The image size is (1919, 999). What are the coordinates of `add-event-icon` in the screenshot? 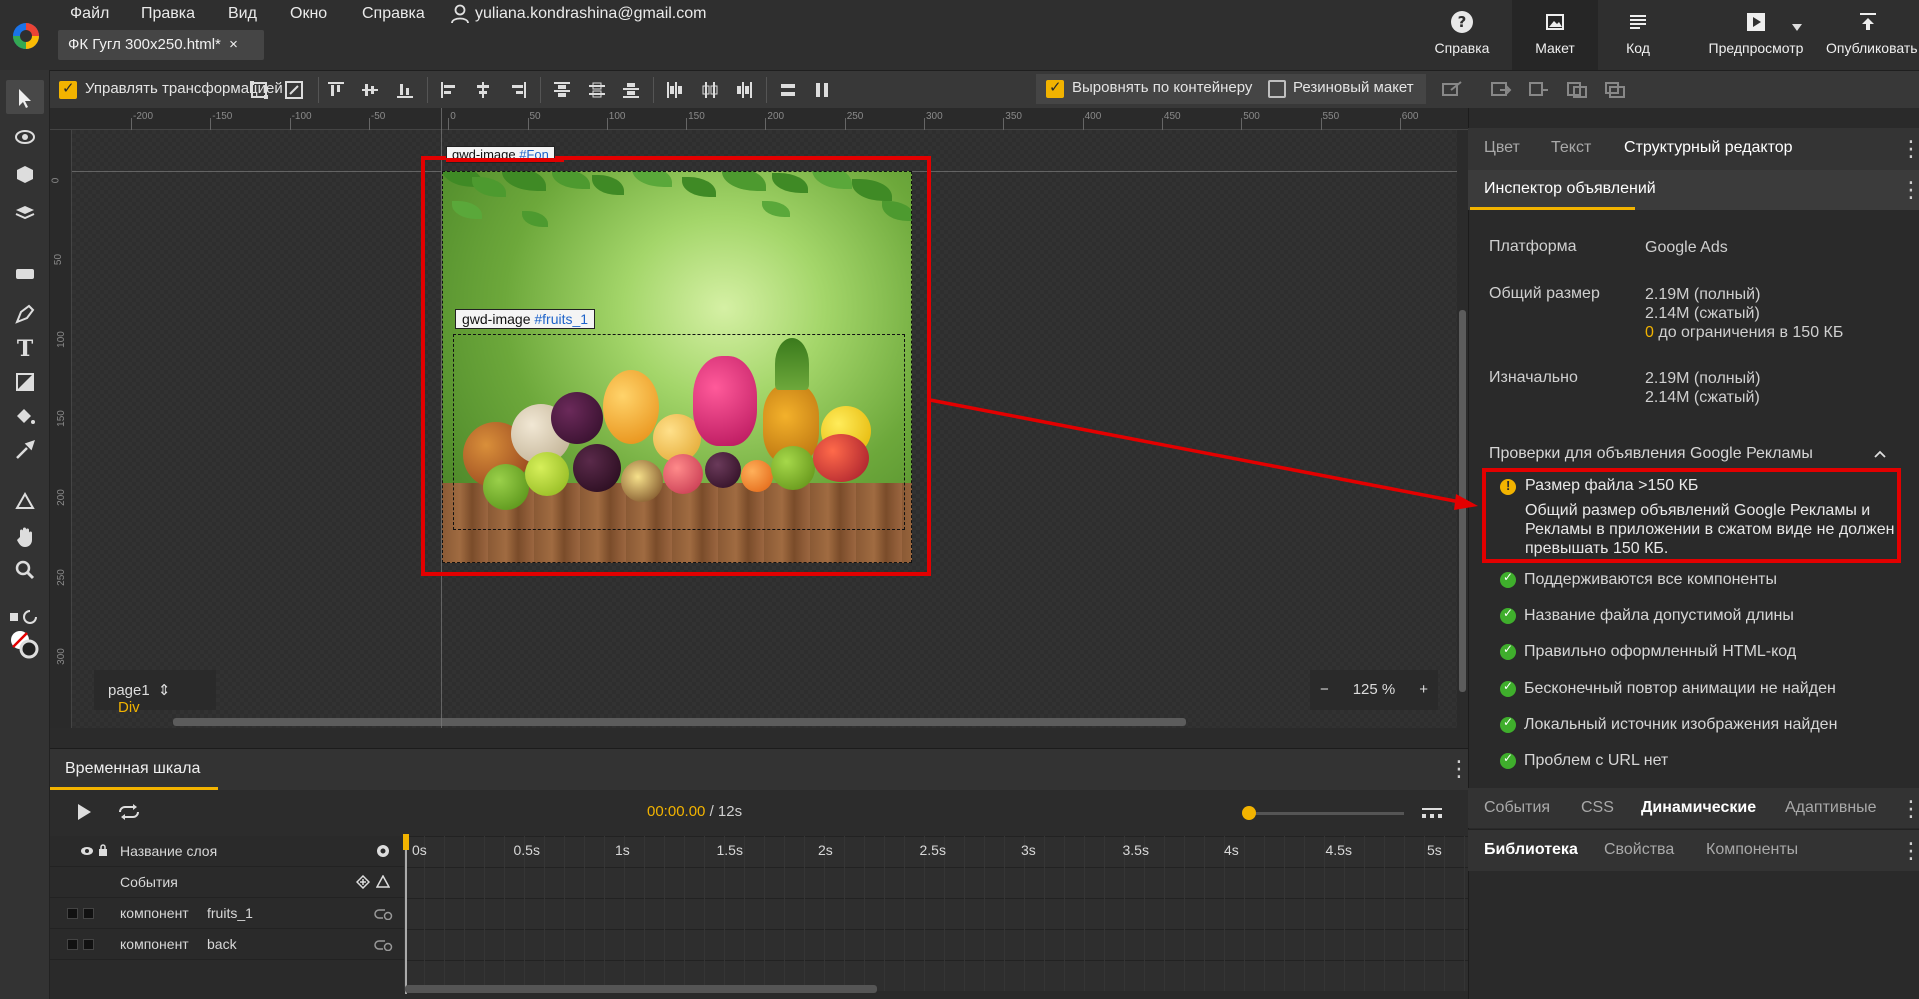 It's located at (363, 882).